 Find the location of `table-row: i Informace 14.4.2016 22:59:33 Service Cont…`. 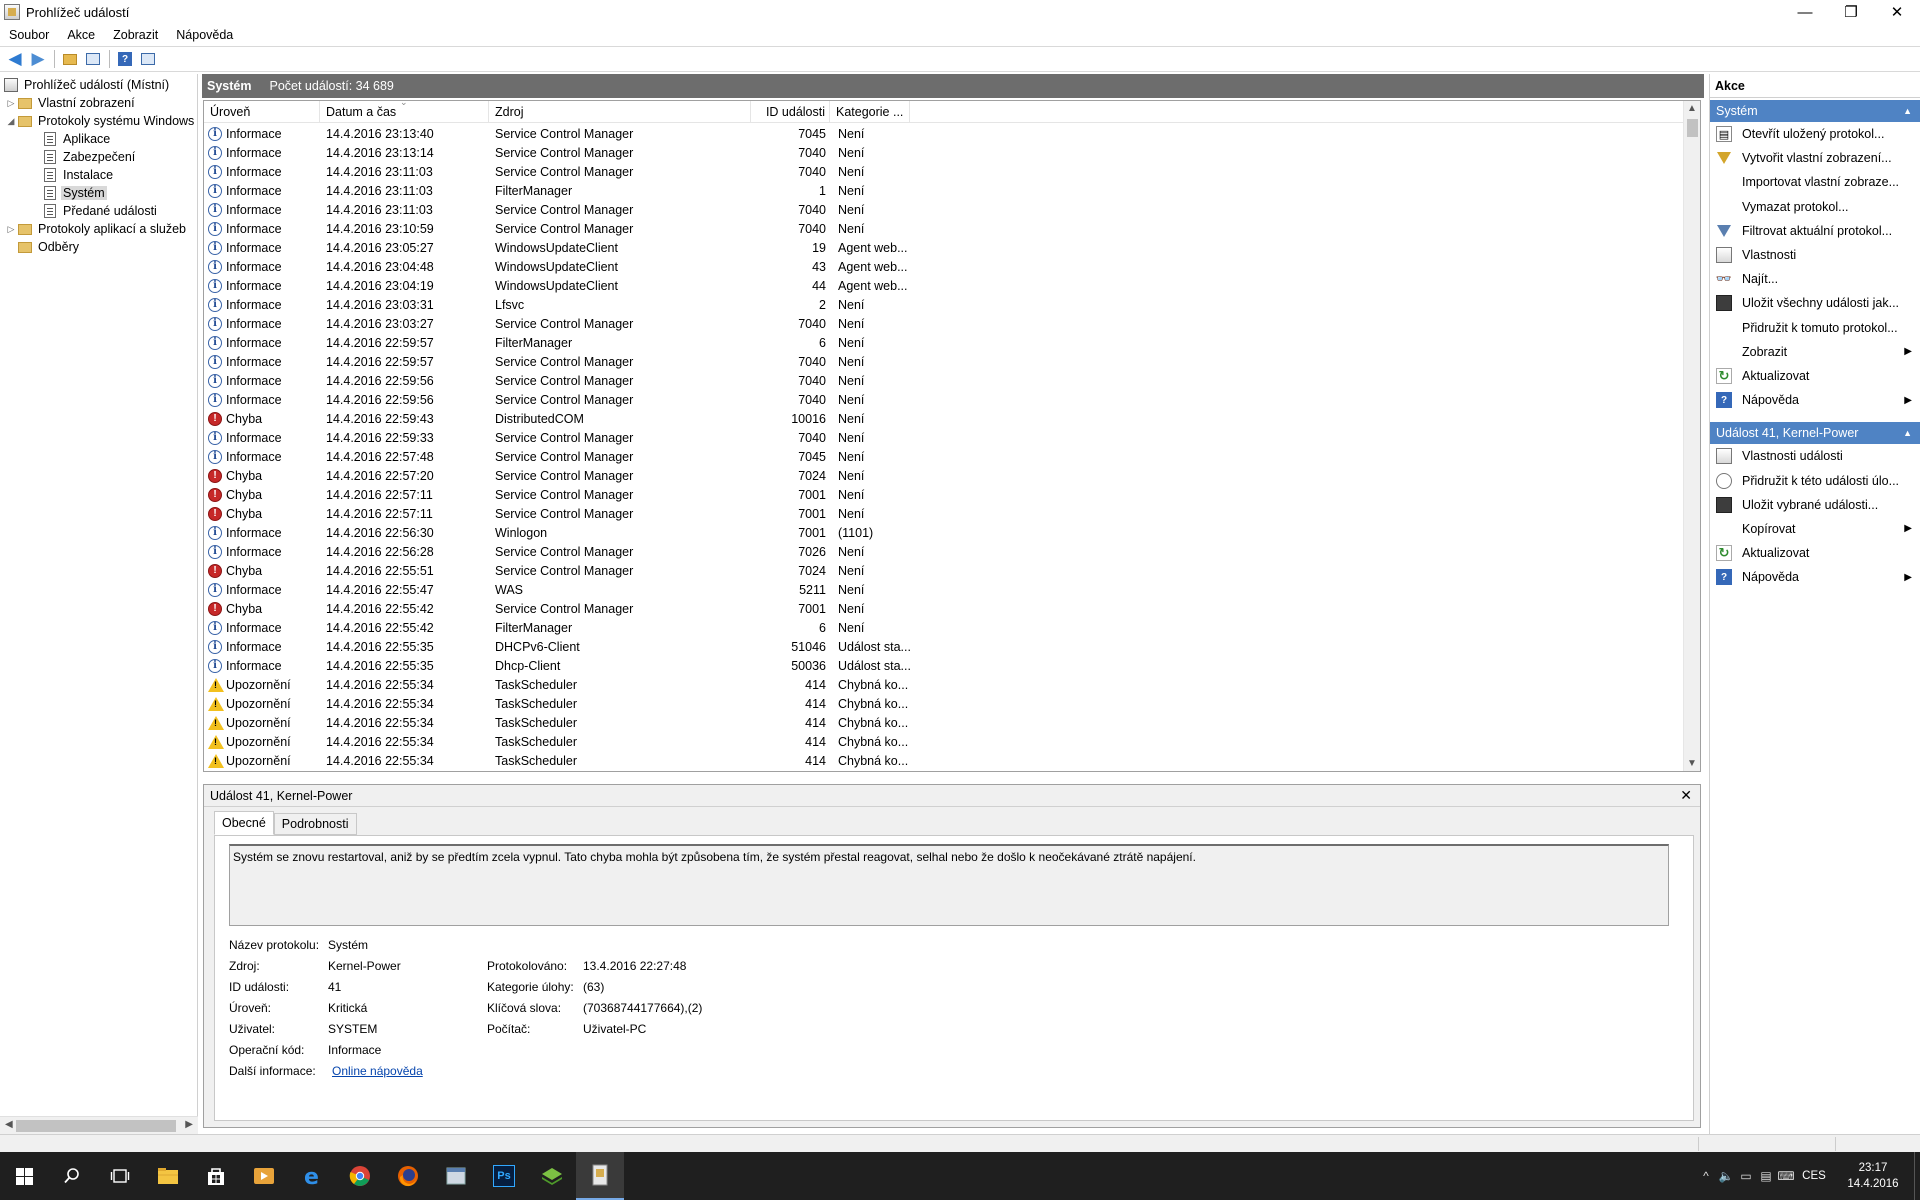

table-row: i Informace 14.4.2016 22:59:33 Service Cont… is located at coordinates (944, 437).